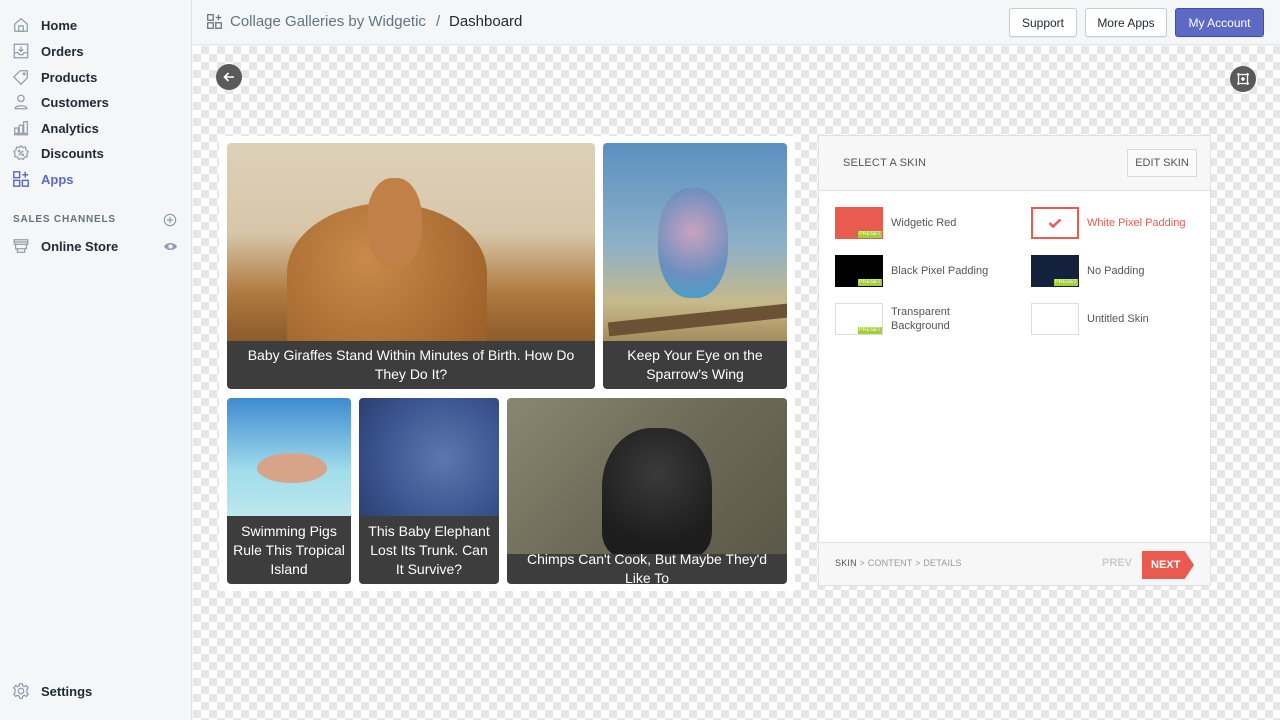  What do you see at coordinates (942, 563) in the screenshot?
I see `step-details: DETAILS` at bounding box center [942, 563].